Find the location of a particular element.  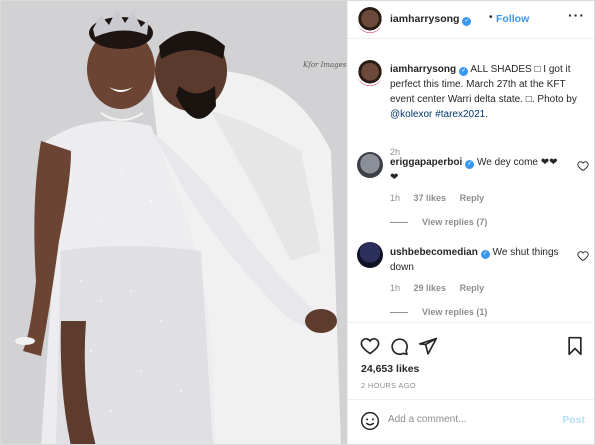

comment-text: eriggapaperboi ✓ We dey come ❤❤❤ is located at coordinates (475, 170).